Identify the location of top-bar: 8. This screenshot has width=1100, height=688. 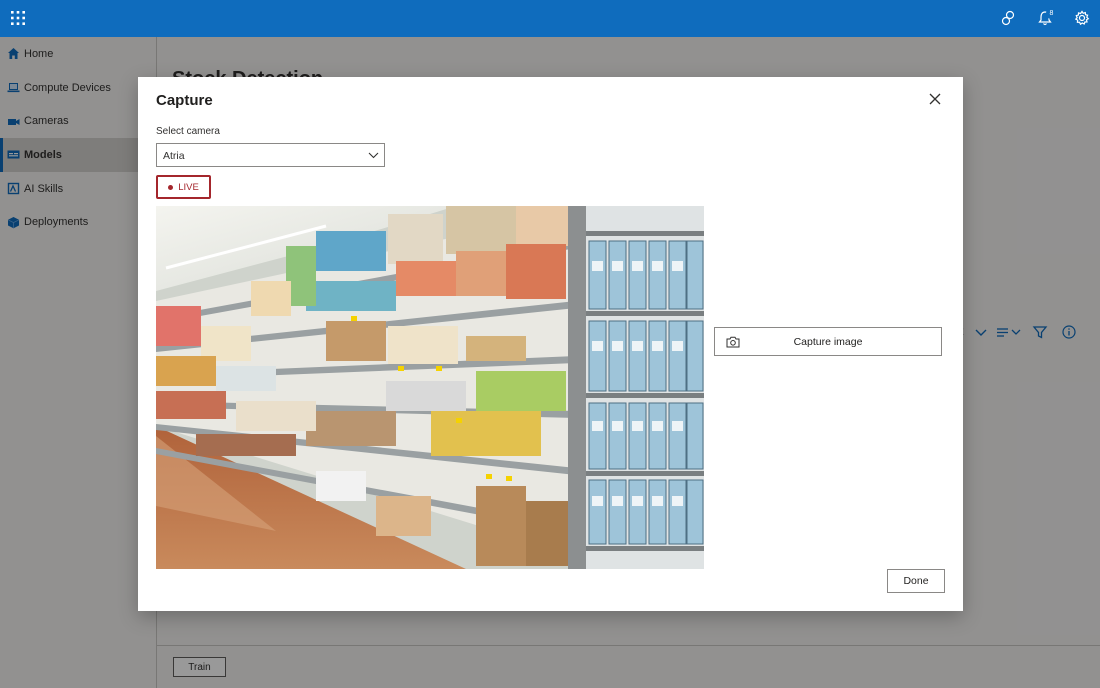
(550, 18).